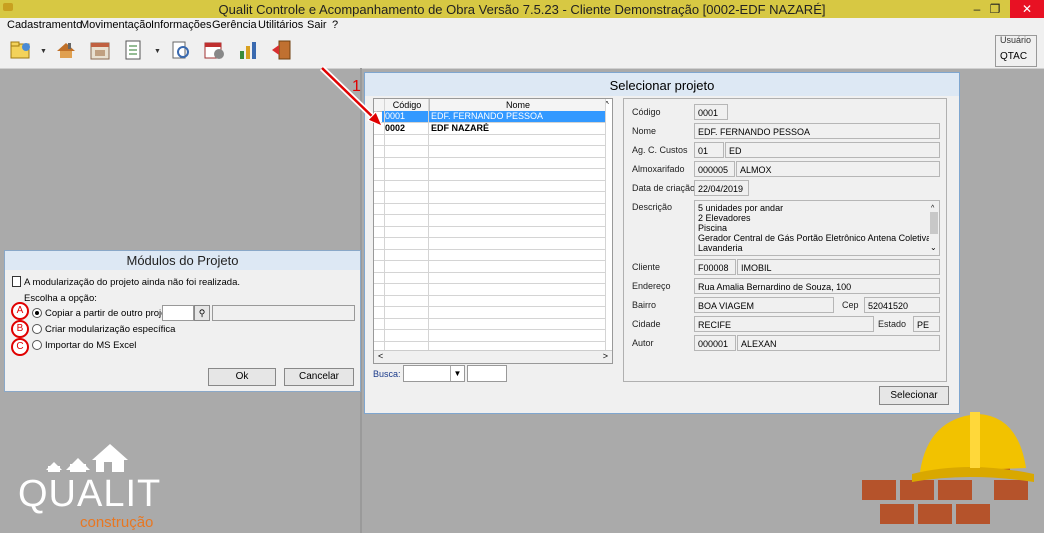  I want to click on descricao-line: Piscina, so click(713, 228).